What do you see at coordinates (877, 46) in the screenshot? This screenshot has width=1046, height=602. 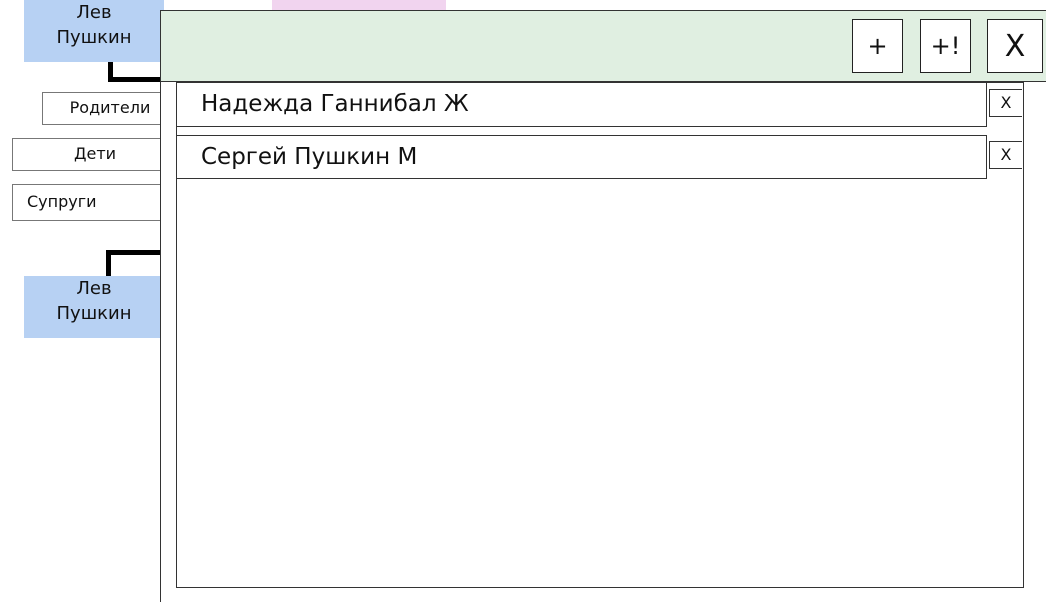 I see `add-button: +` at bounding box center [877, 46].